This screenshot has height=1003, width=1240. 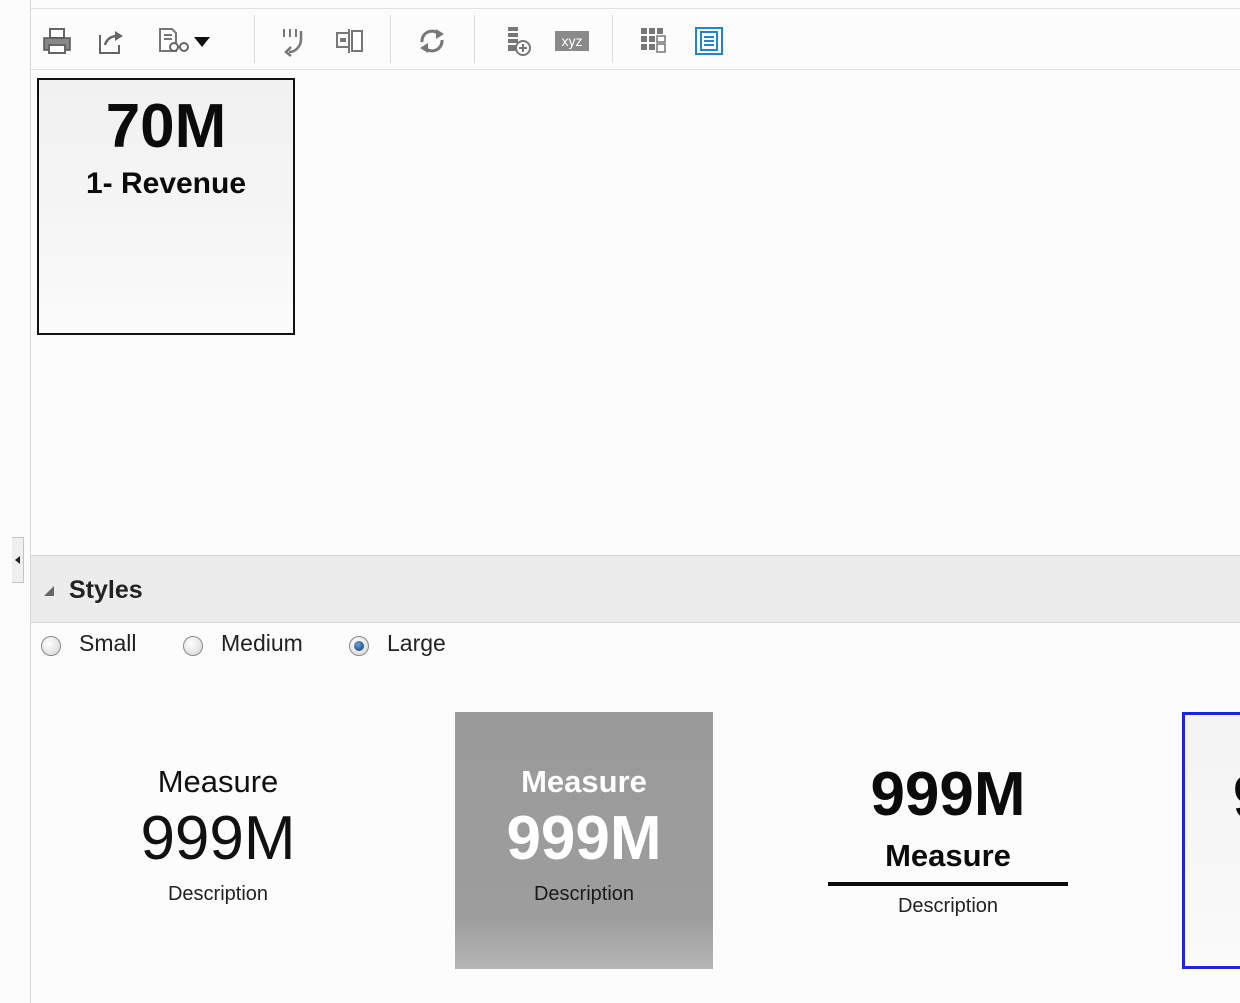 I want to click on grid-icon, so click(x=653, y=40).